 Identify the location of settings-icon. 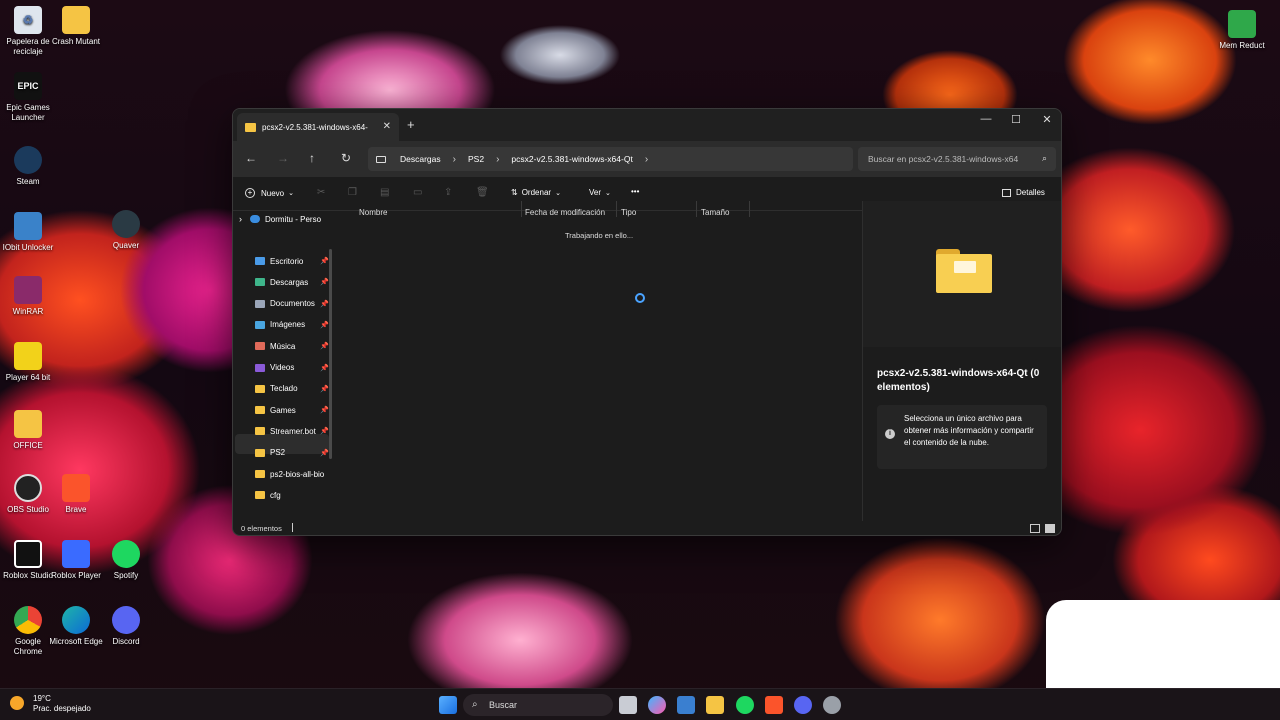
(832, 705).